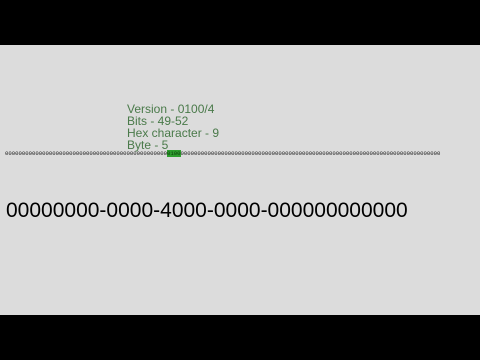  What do you see at coordinates (207, 210) in the screenshot?
I see `uuid-display: 00000000-0000-4000-0000-000000000000` at bounding box center [207, 210].